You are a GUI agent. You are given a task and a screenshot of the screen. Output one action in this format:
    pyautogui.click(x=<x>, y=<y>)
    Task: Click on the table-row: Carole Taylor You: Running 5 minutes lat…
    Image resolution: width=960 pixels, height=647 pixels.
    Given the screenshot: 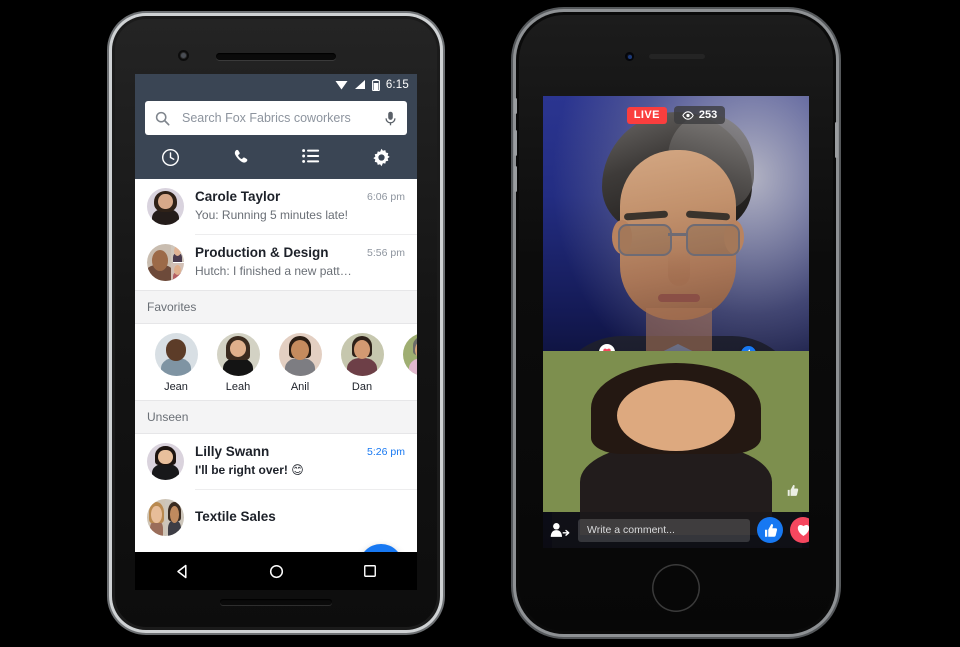 What is the action you would take?
    pyautogui.click(x=276, y=206)
    